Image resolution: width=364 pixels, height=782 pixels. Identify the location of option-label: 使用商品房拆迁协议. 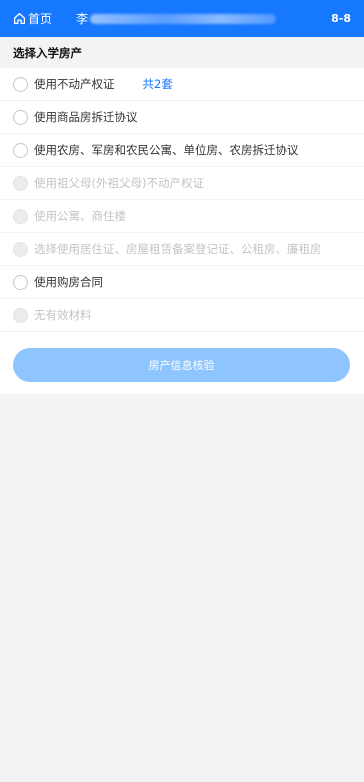
(86, 117).